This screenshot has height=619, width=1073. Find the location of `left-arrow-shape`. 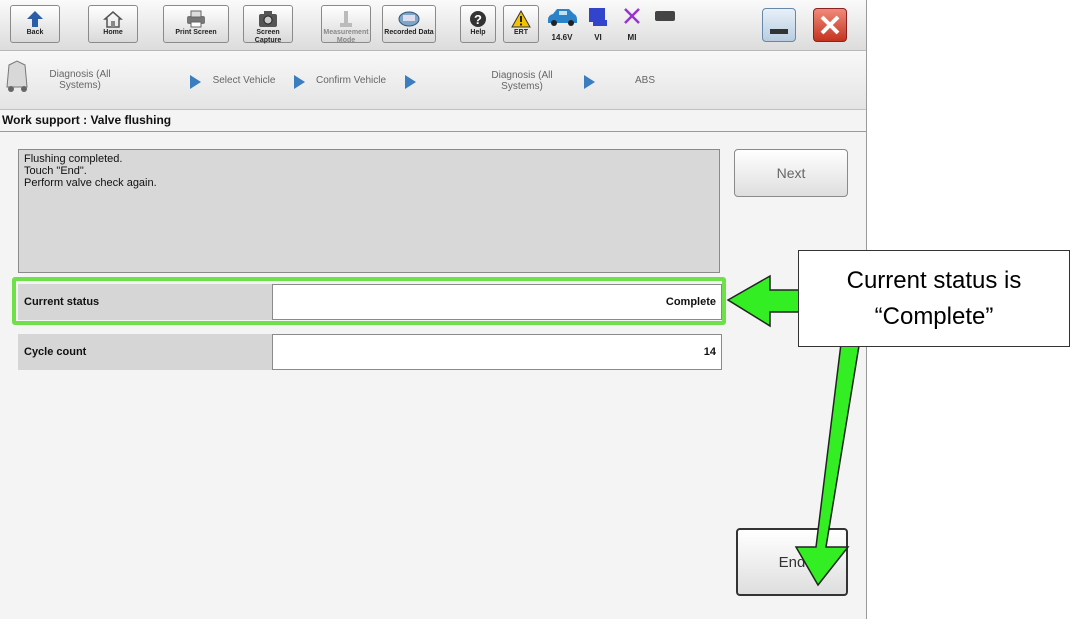

left-arrow-shape is located at coordinates (766, 301).